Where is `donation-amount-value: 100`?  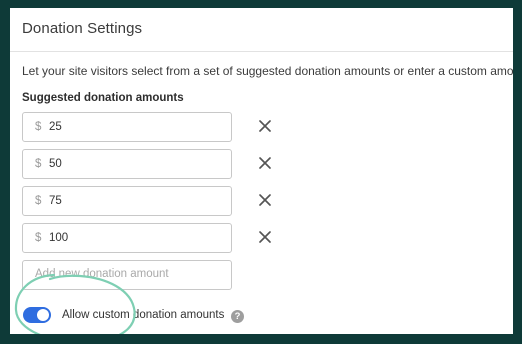 donation-amount-value: 100 is located at coordinates (59, 238).